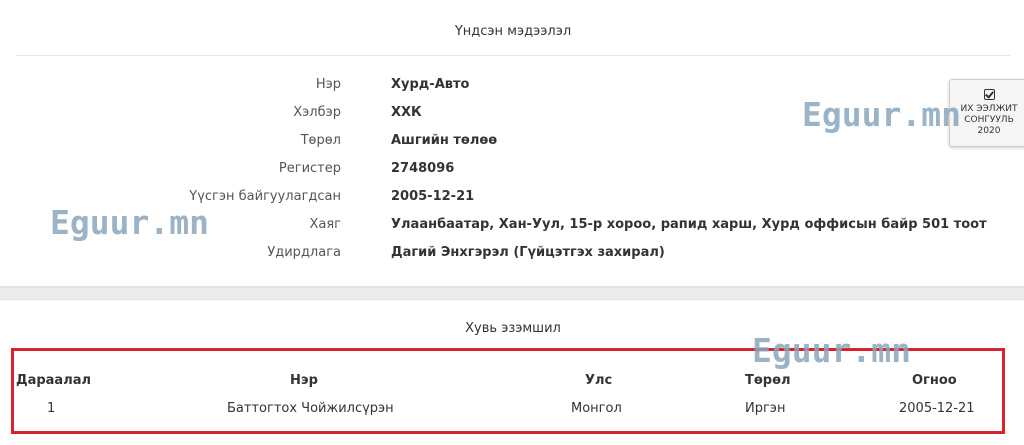 The width and height of the screenshot is (1024, 445). Describe the element at coordinates (304, 252) in the screenshot. I see `info-label: Удирдлага` at that location.